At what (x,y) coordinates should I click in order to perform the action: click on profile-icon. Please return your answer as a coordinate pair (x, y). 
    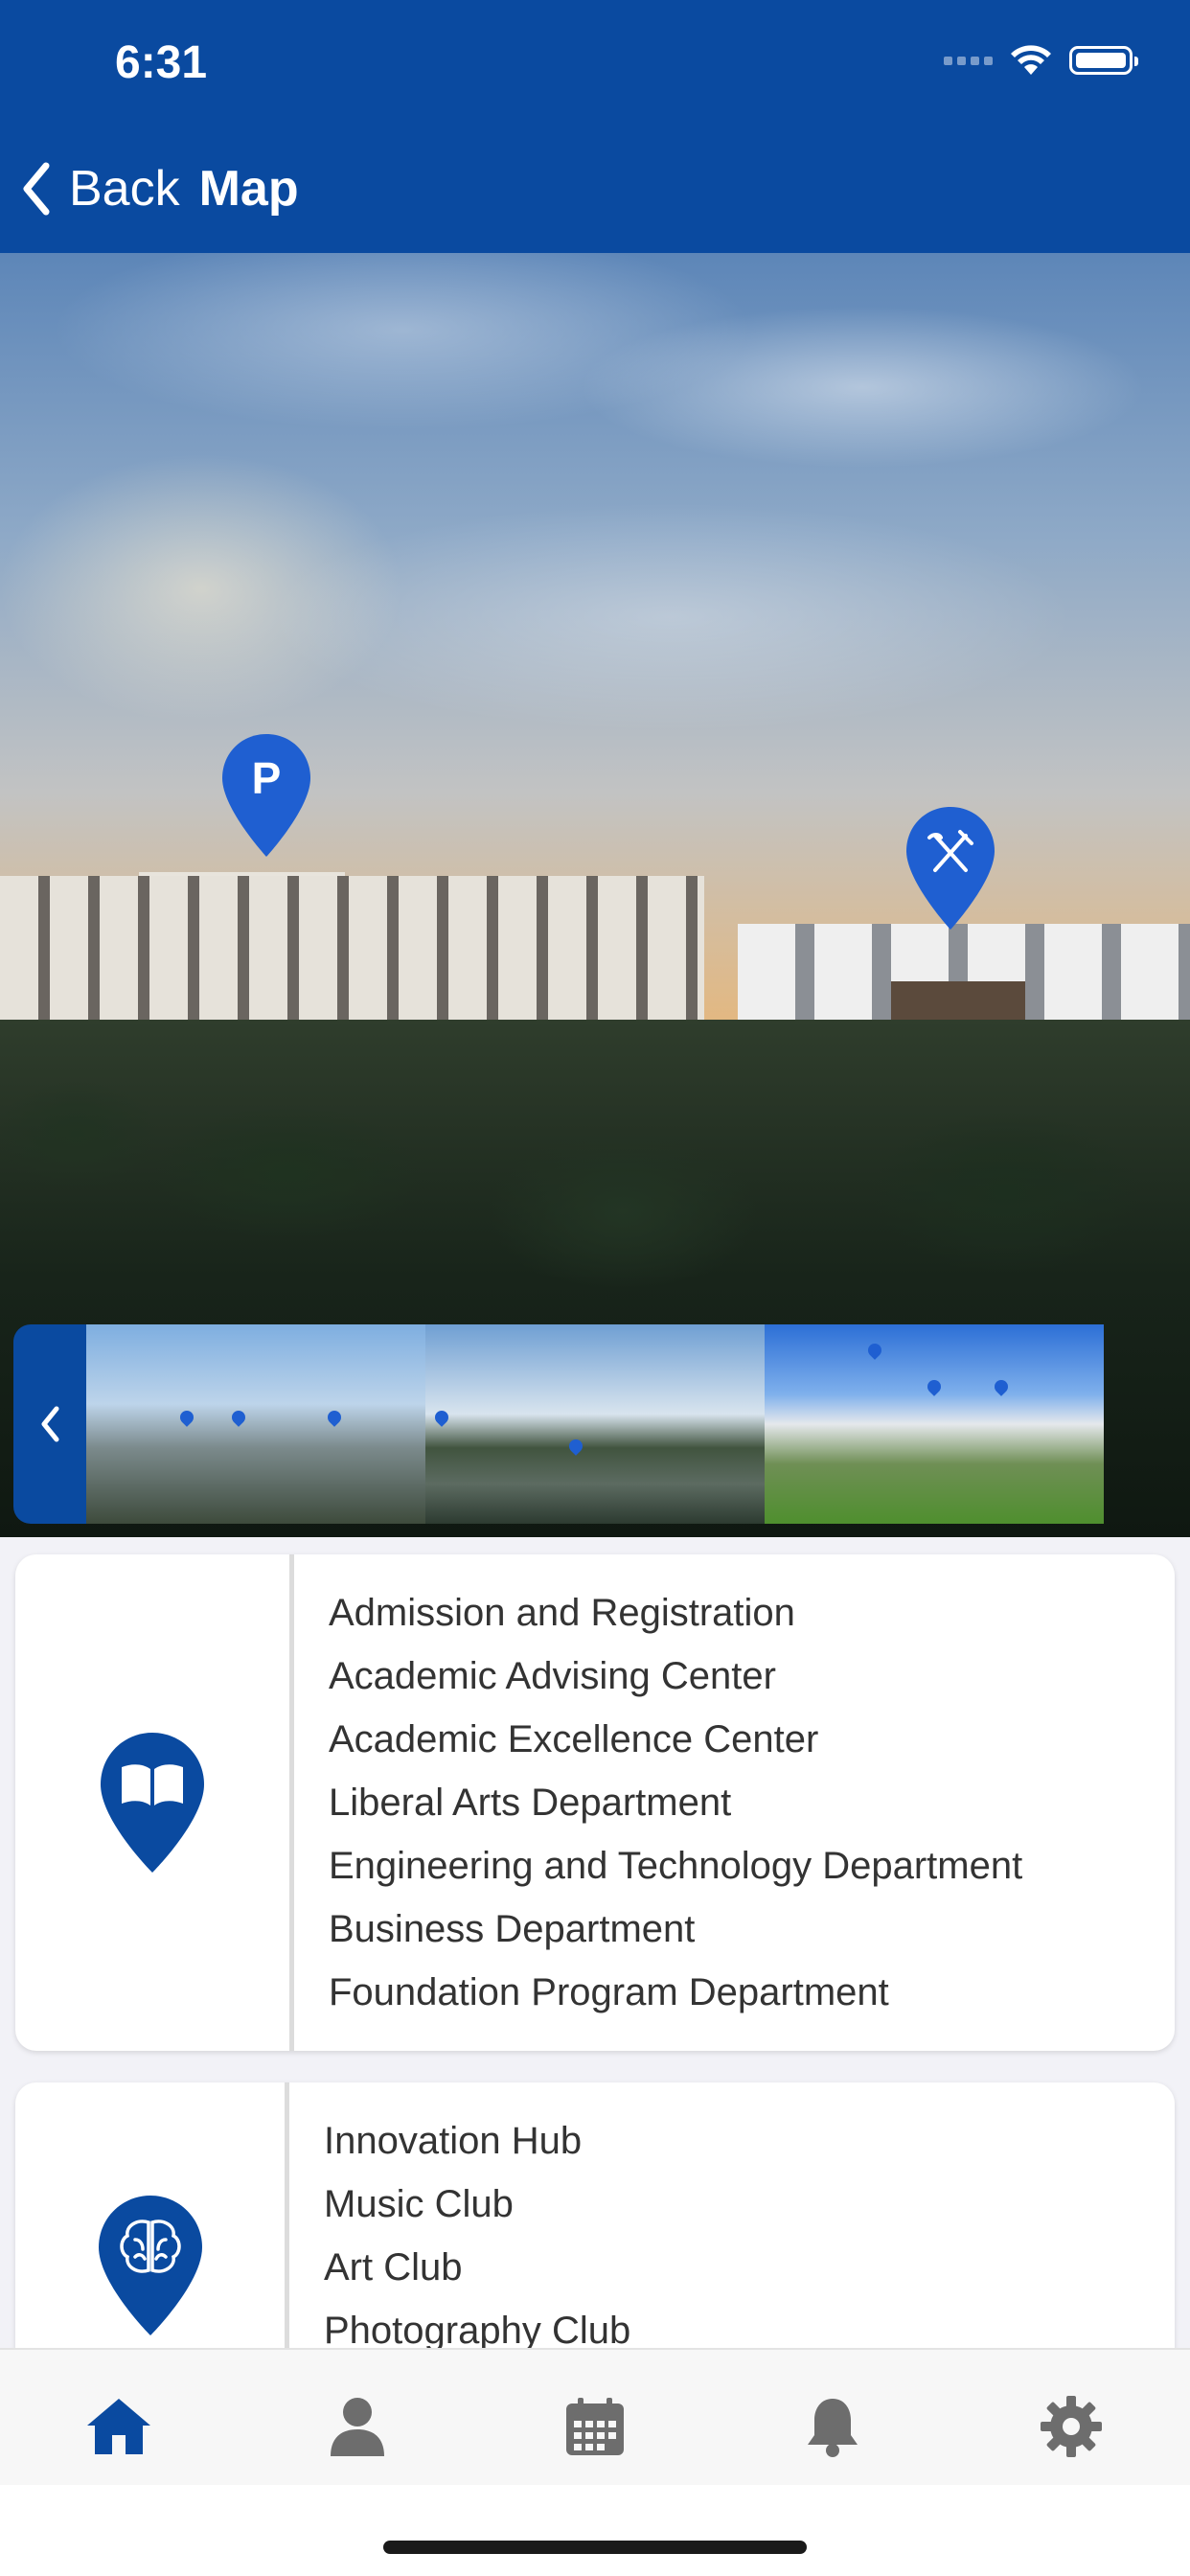
    Looking at the image, I should click on (357, 2427).